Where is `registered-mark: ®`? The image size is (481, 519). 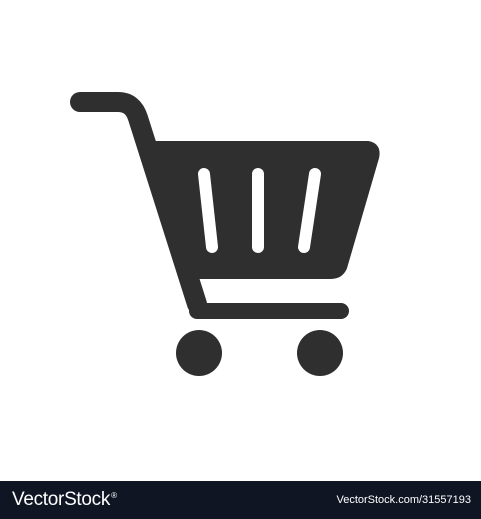
registered-mark: ® is located at coordinates (114, 495).